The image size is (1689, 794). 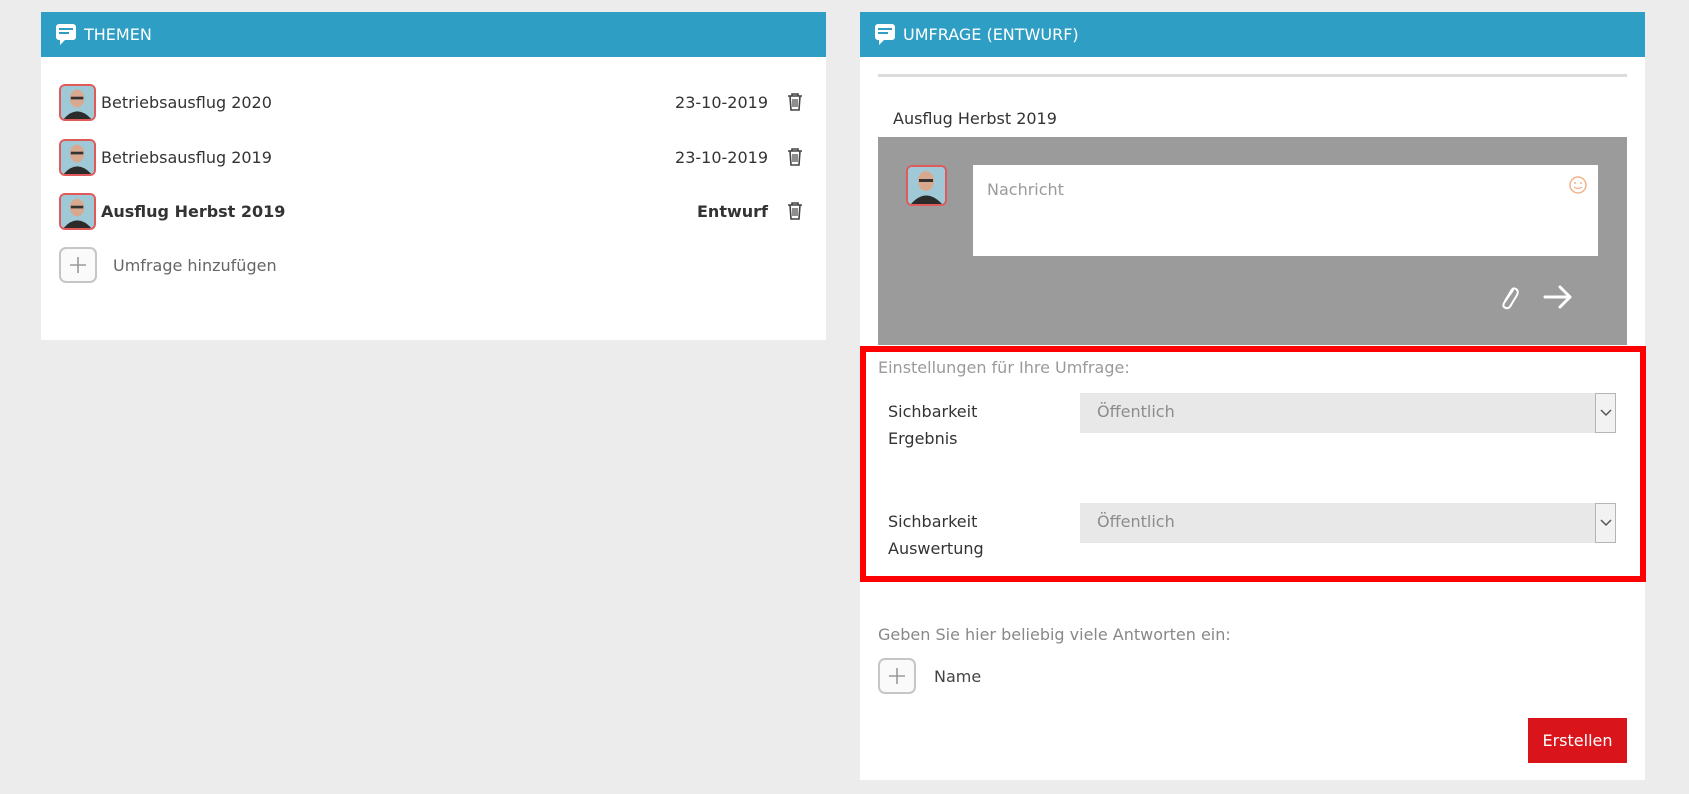 What do you see at coordinates (958, 676) in the screenshot?
I see `answer-name-label: Name` at bounding box center [958, 676].